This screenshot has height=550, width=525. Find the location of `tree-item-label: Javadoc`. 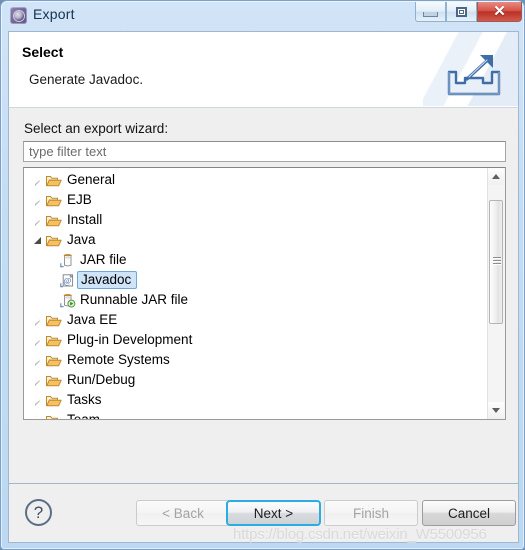

tree-item-label: Javadoc is located at coordinates (107, 279).